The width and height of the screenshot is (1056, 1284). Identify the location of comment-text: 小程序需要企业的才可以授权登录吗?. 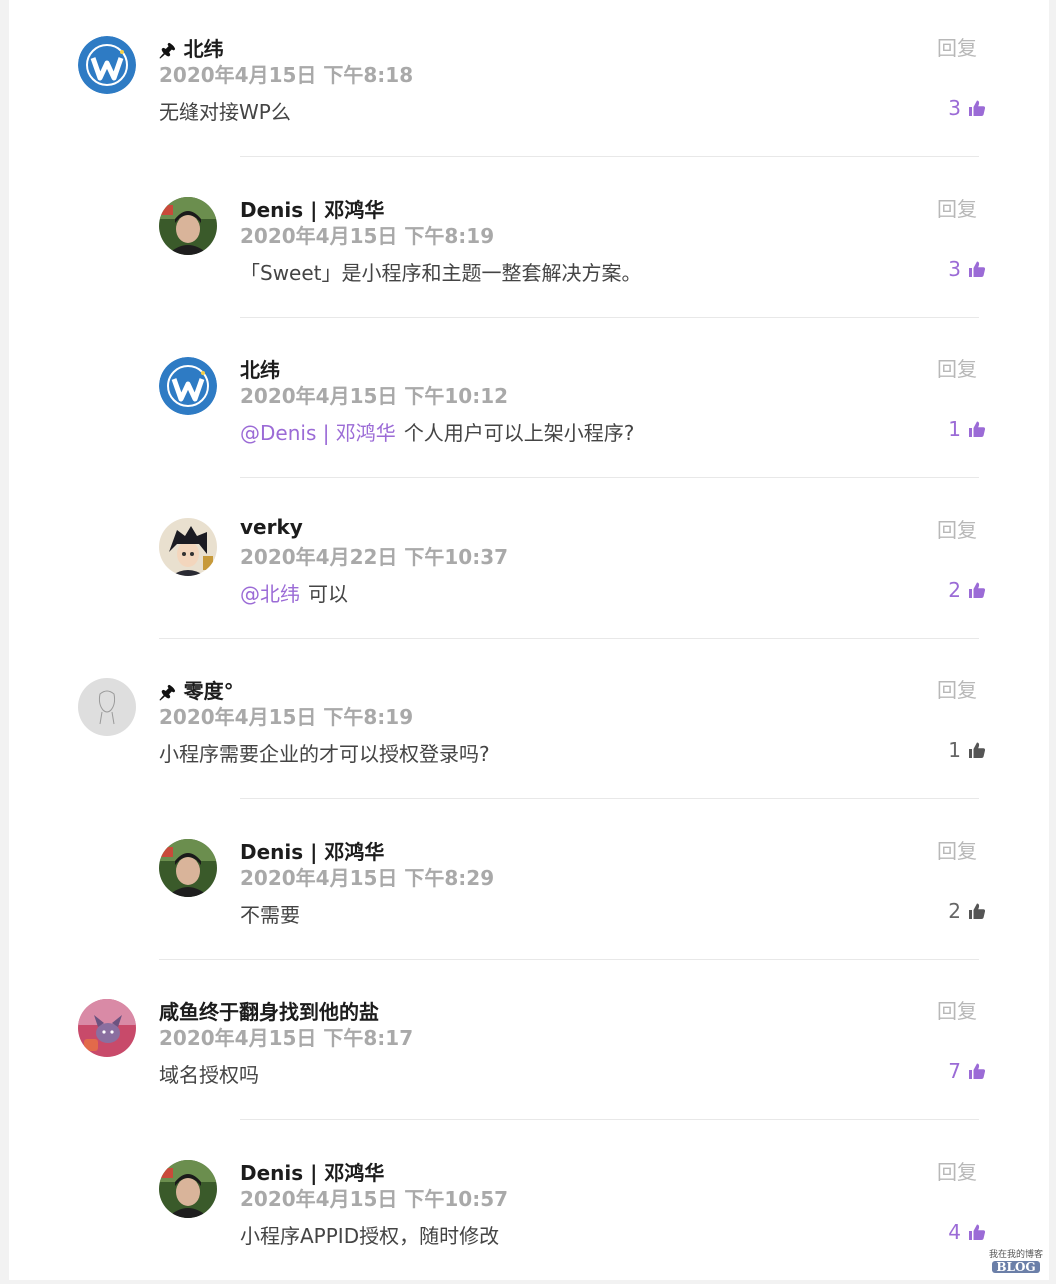
(324, 752).